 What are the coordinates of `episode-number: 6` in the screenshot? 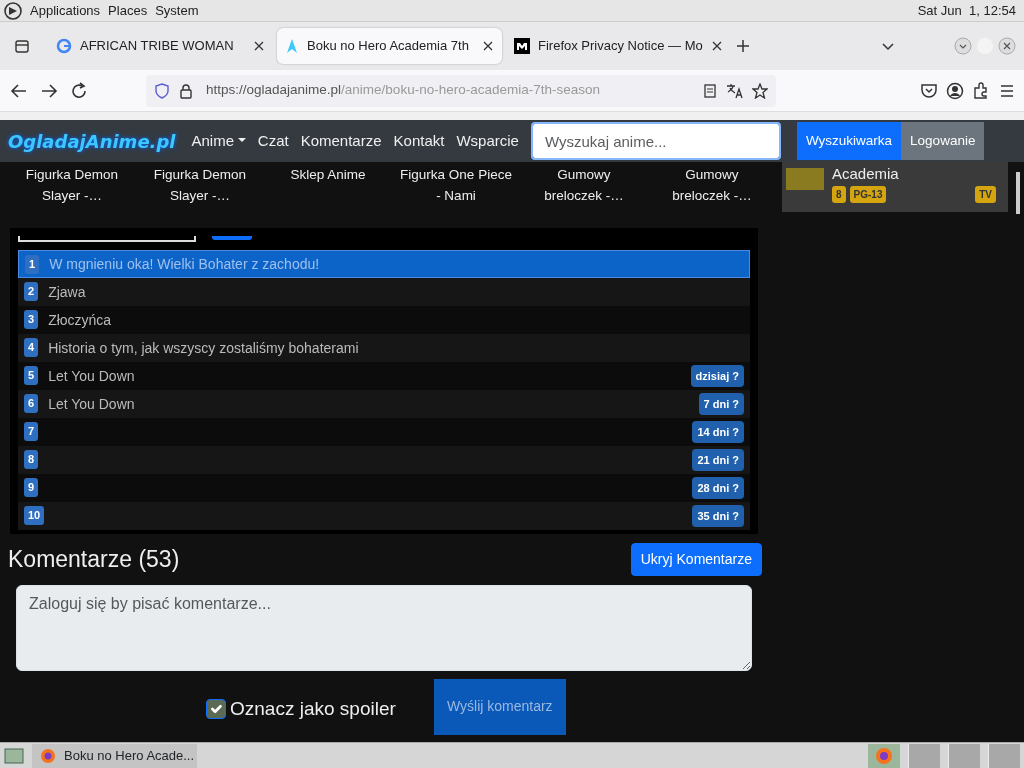 It's located at (31, 403).